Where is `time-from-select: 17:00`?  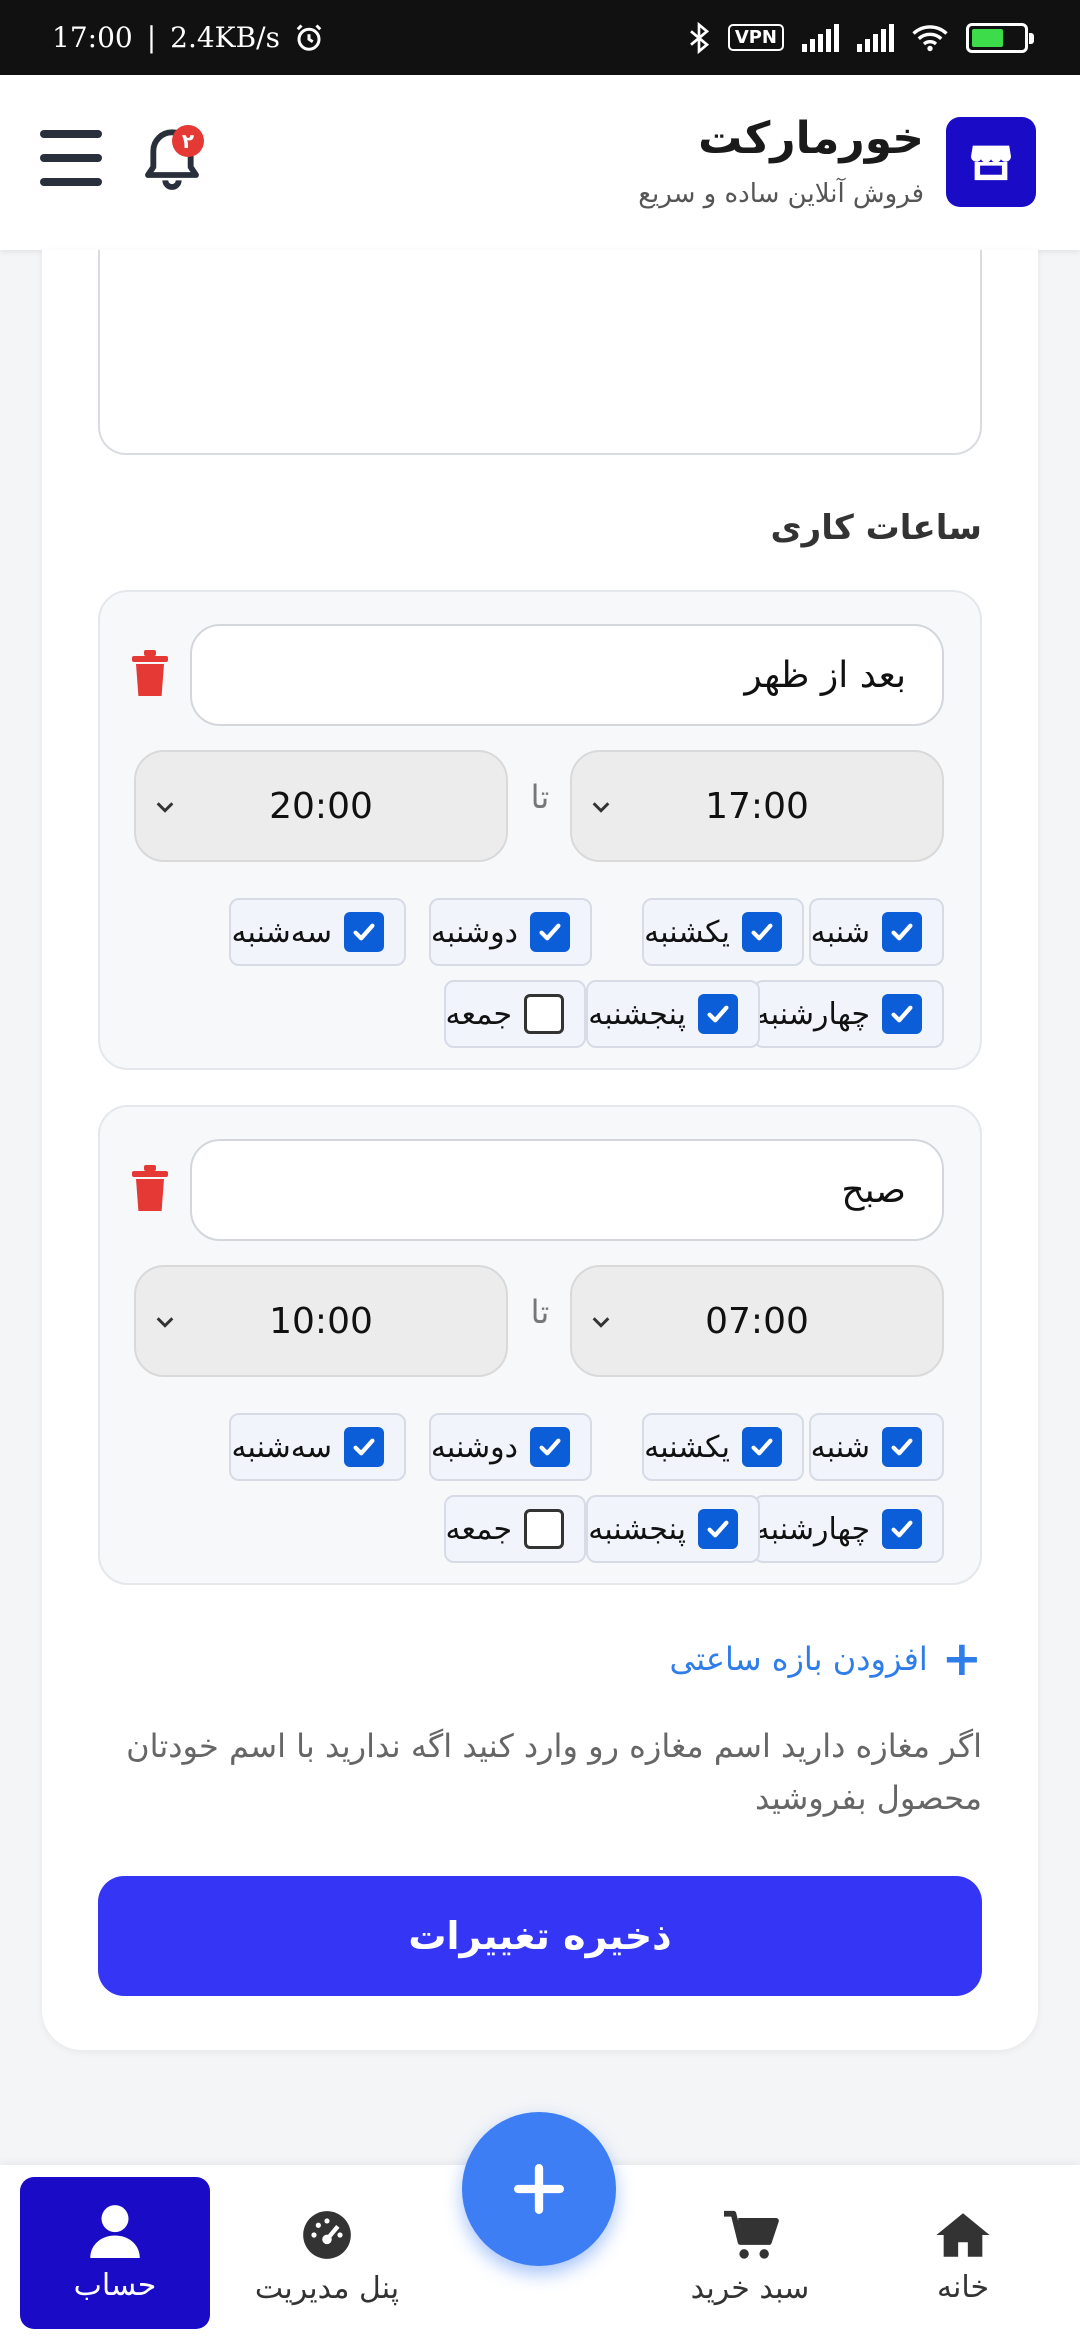
time-from-select: 17:00 is located at coordinates (757, 806).